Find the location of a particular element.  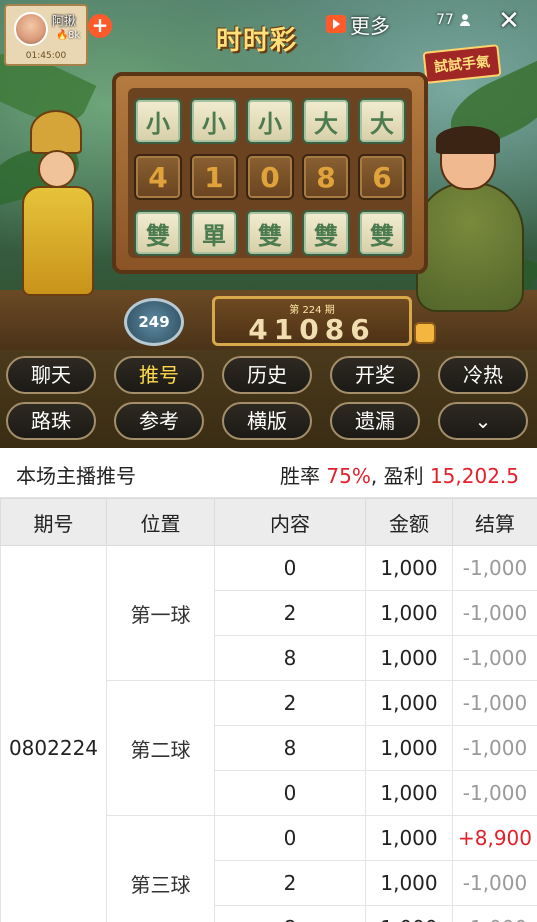

number-row: 4 1 0 8 6 is located at coordinates (270, 177).